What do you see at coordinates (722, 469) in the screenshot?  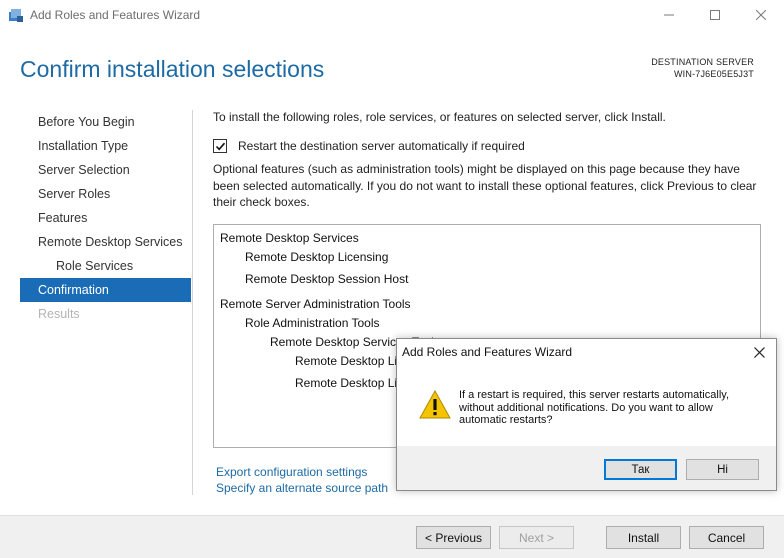 I see `no-button: Ні` at bounding box center [722, 469].